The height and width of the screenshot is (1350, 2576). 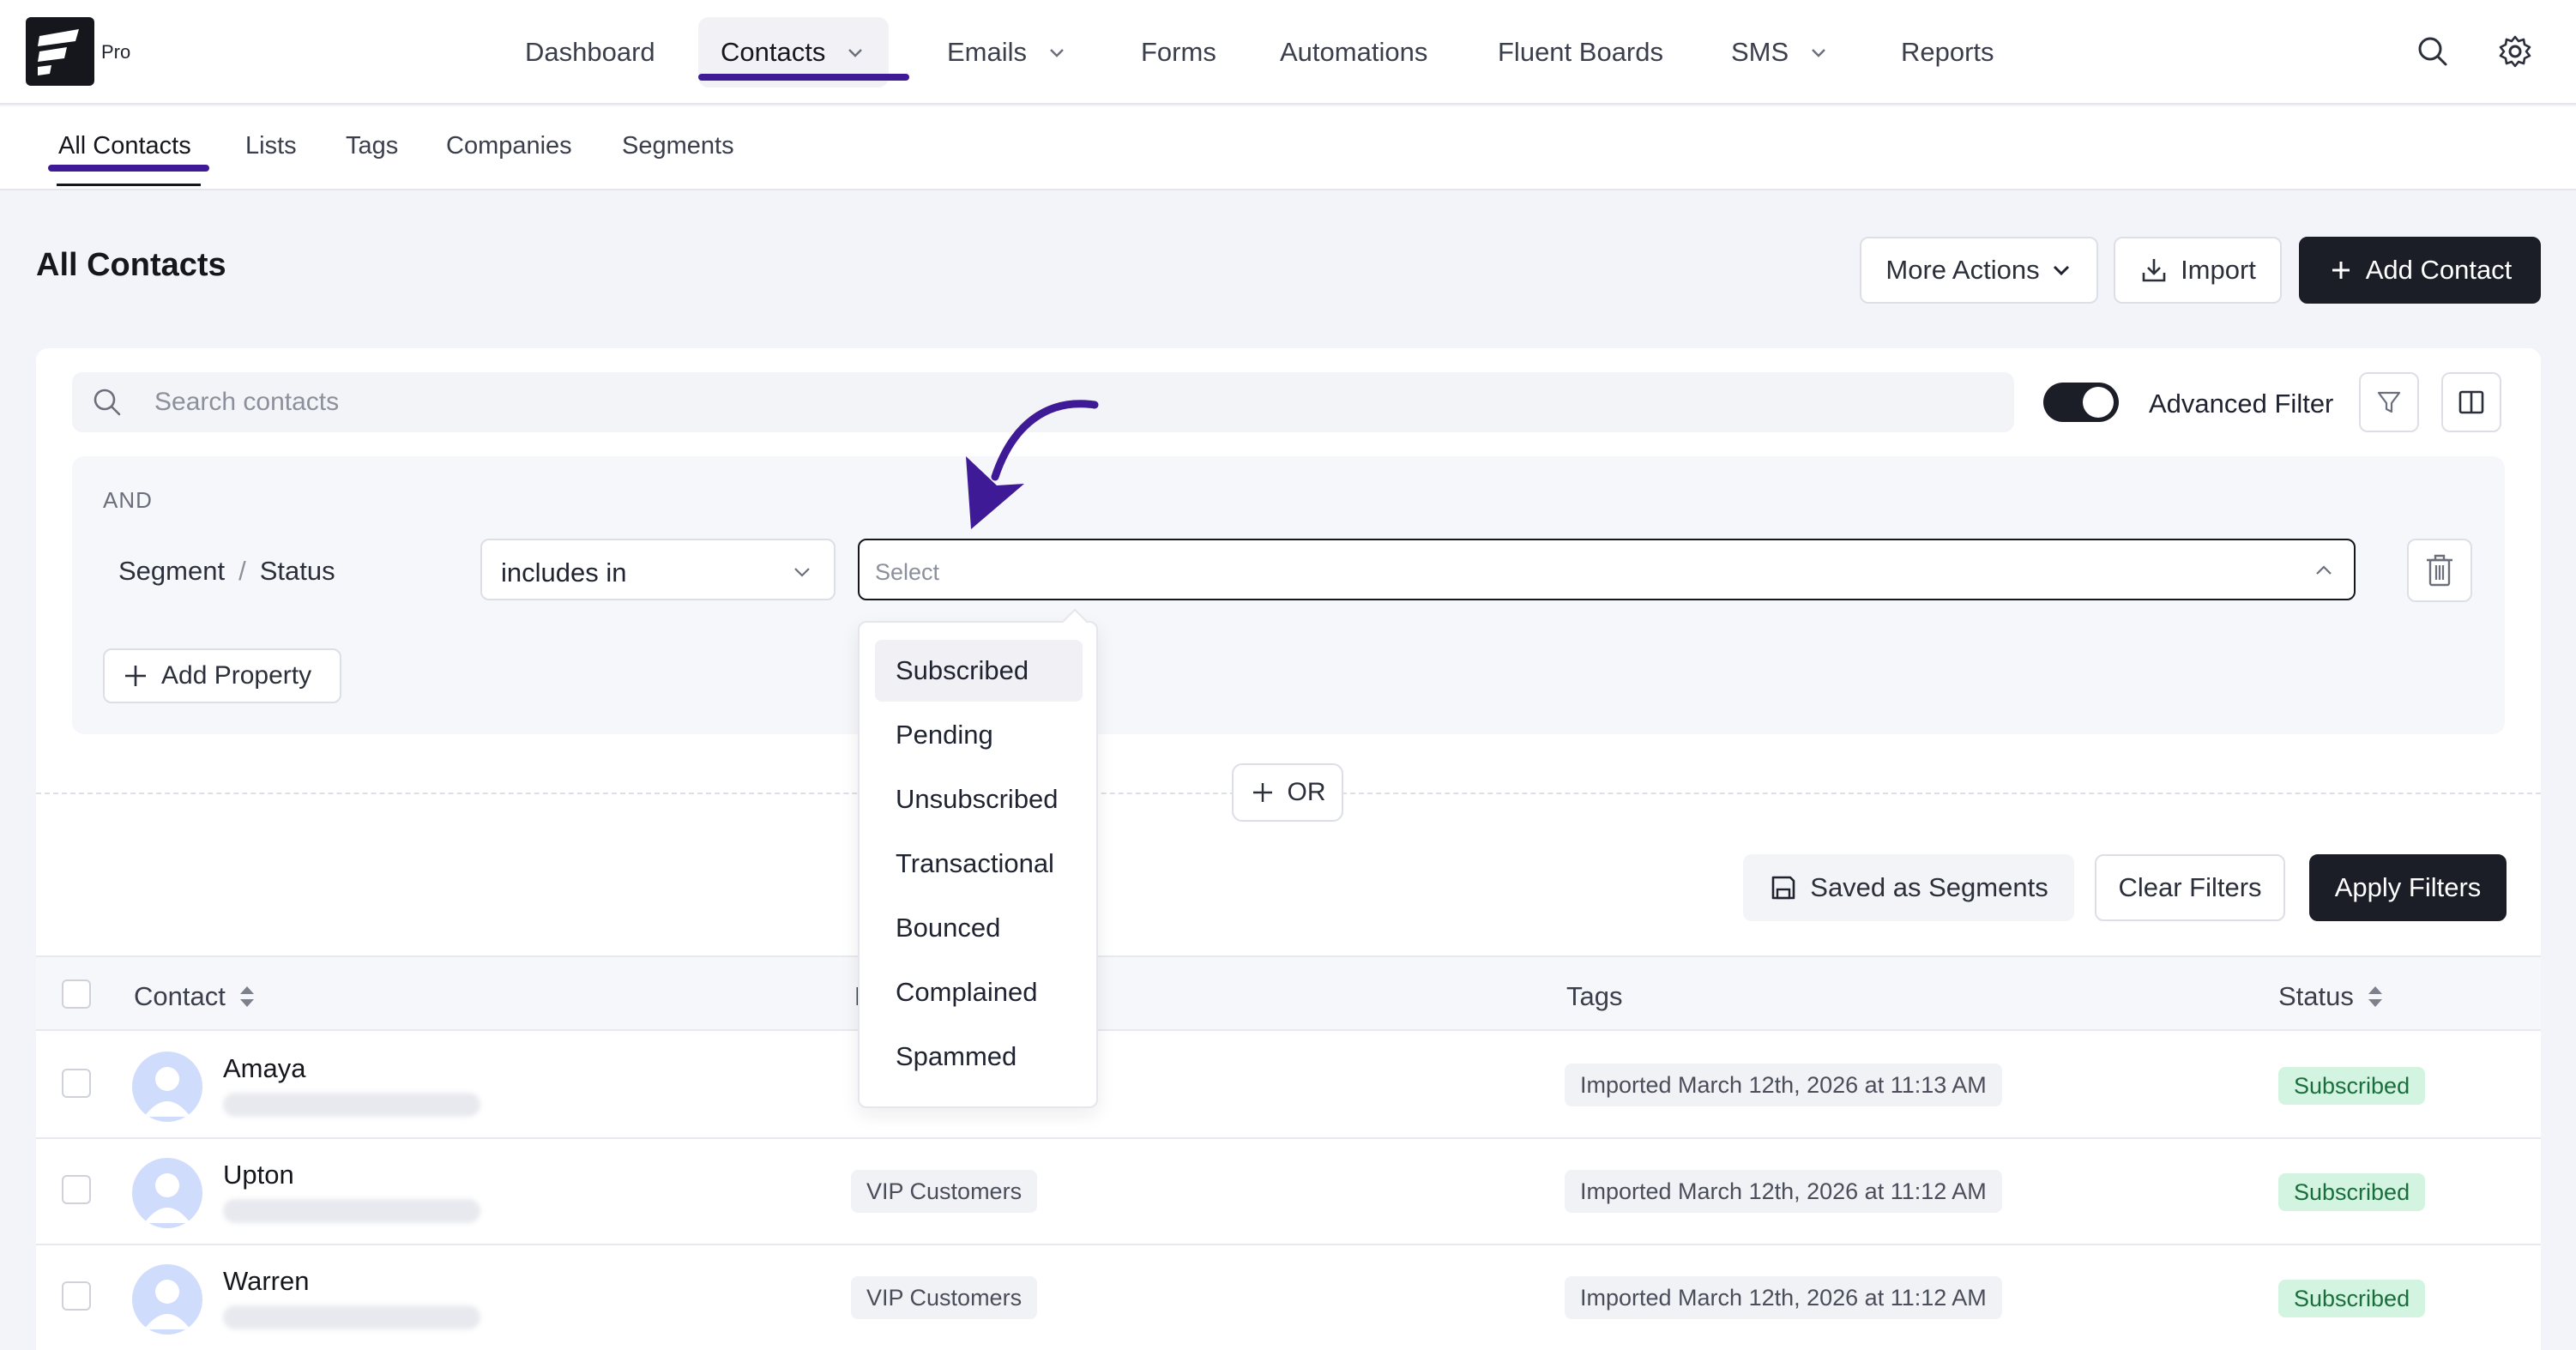 I want to click on tag-chip: Imported March 12th, 2026 at 11:12 AM, so click(x=1783, y=1192).